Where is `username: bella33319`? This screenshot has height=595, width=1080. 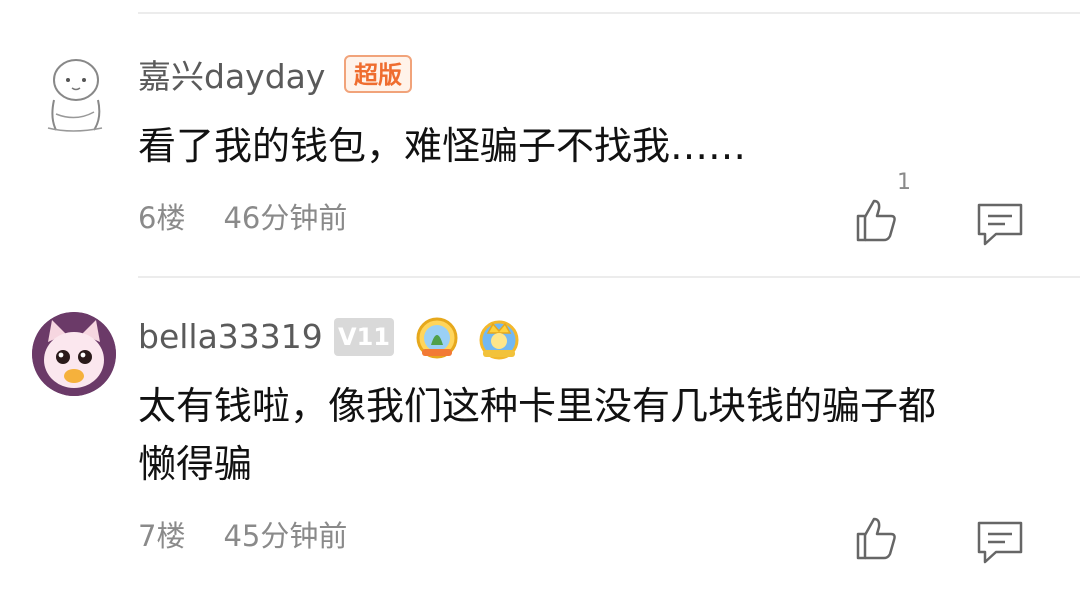
username: bella33319 is located at coordinates (230, 337).